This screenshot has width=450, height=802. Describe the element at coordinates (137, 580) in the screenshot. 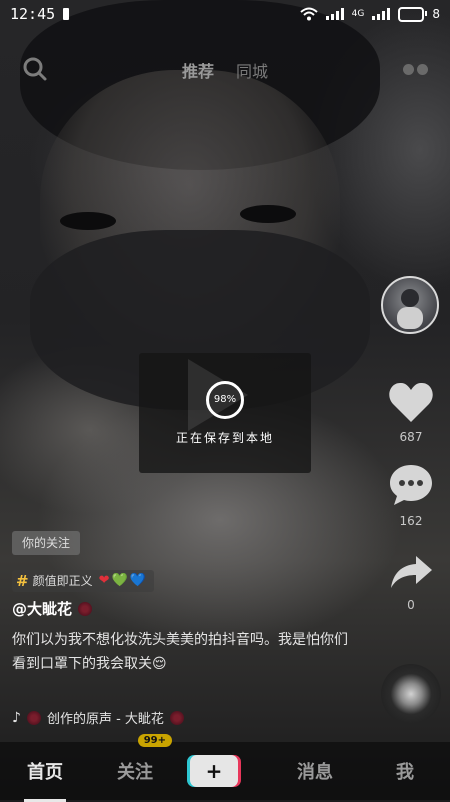

I see `blue-heart-icon: 💙` at that location.